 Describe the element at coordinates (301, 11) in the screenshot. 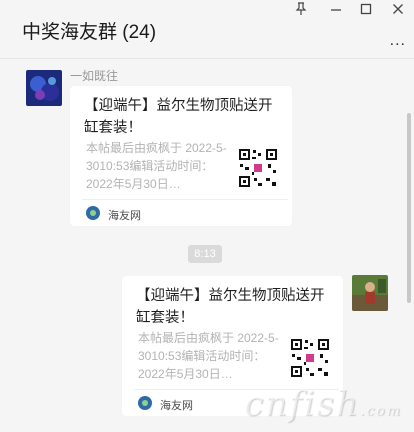

I see `pin-icon` at that location.